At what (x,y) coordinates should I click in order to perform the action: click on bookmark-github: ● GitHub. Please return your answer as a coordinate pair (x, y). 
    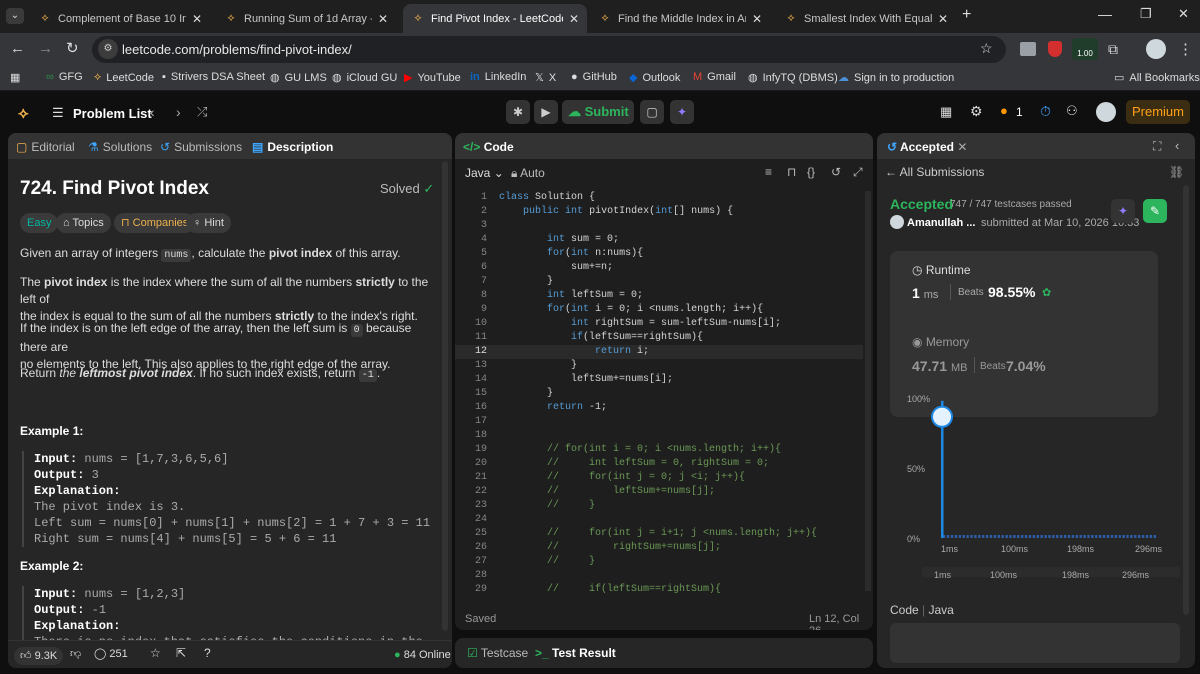
    Looking at the image, I should click on (594, 77).